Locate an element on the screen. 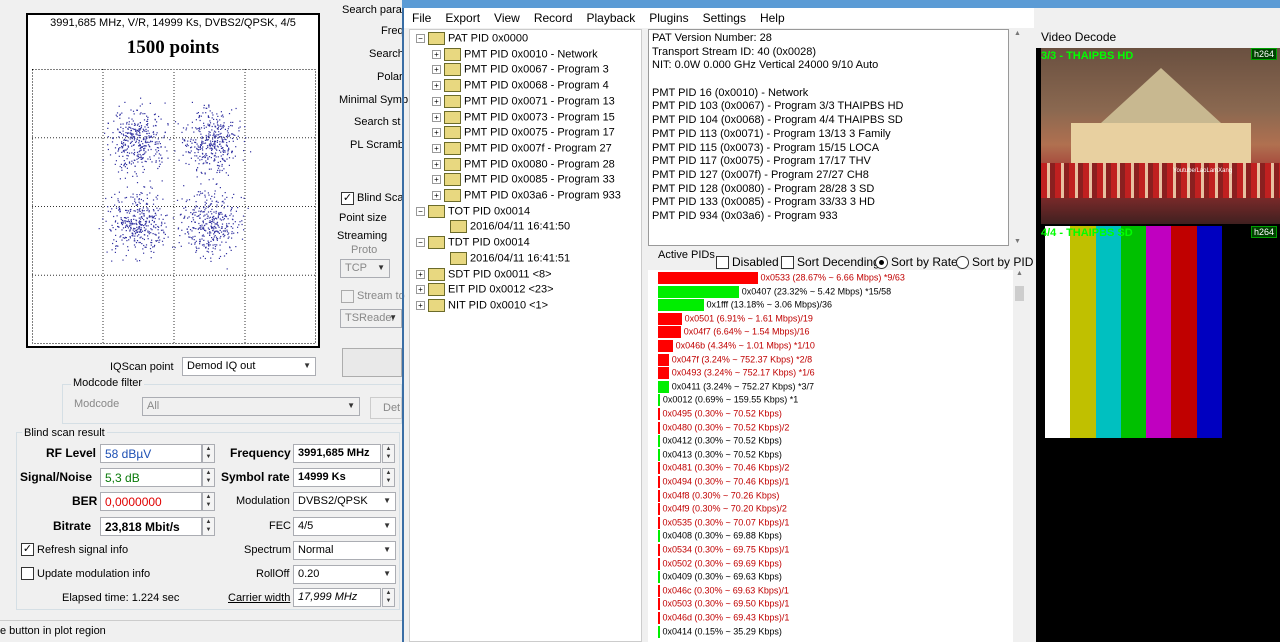 This screenshot has width=1280, height=642. sort-descending-checkbox is located at coordinates (787, 262).